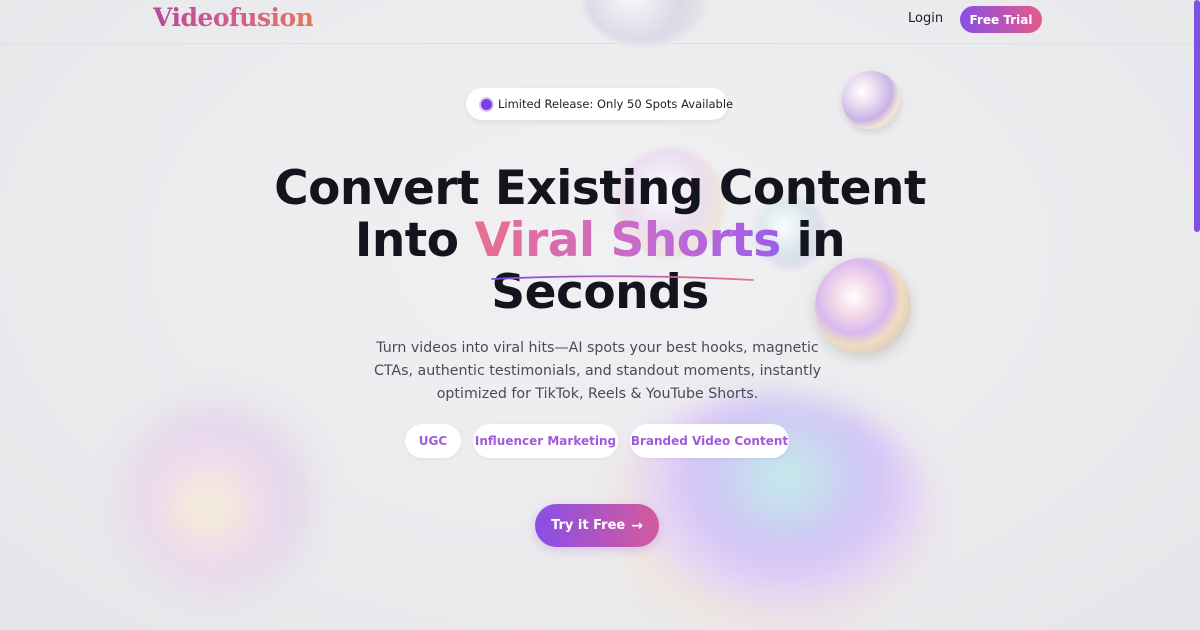  Describe the element at coordinates (588, 525) in the screenshot. I see `cta-label: Try it Free` at that location.